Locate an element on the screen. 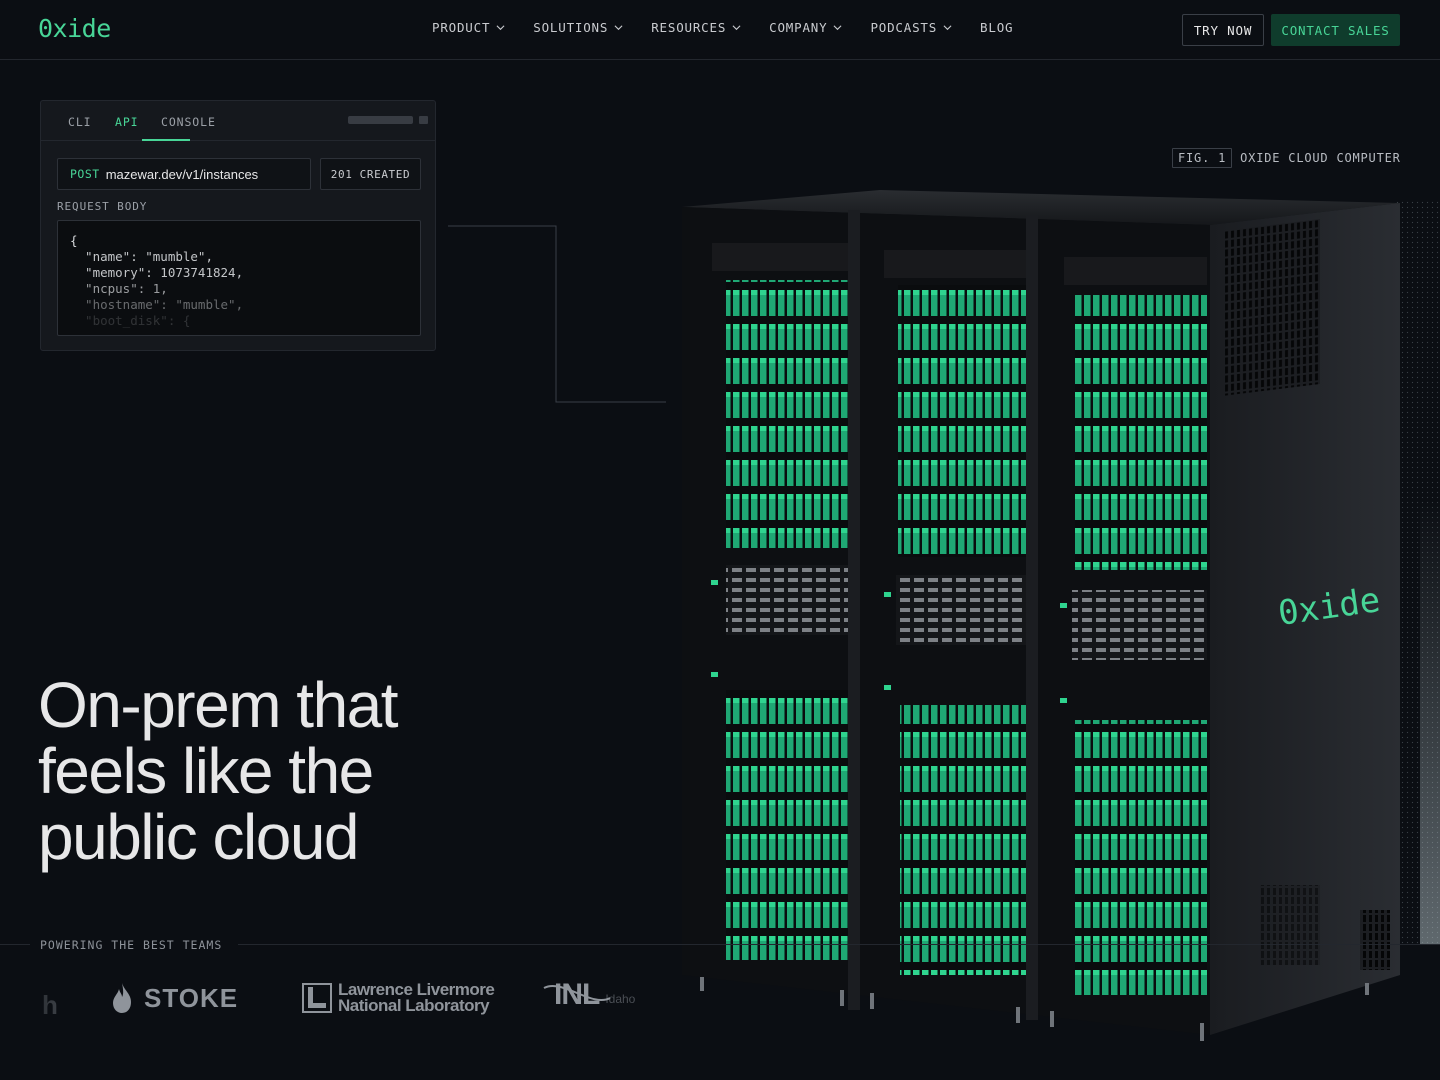 The height and width of the screenshot is (1080, 1440). code-line: "ncpus": 1, is located at coordinates (119, 288).